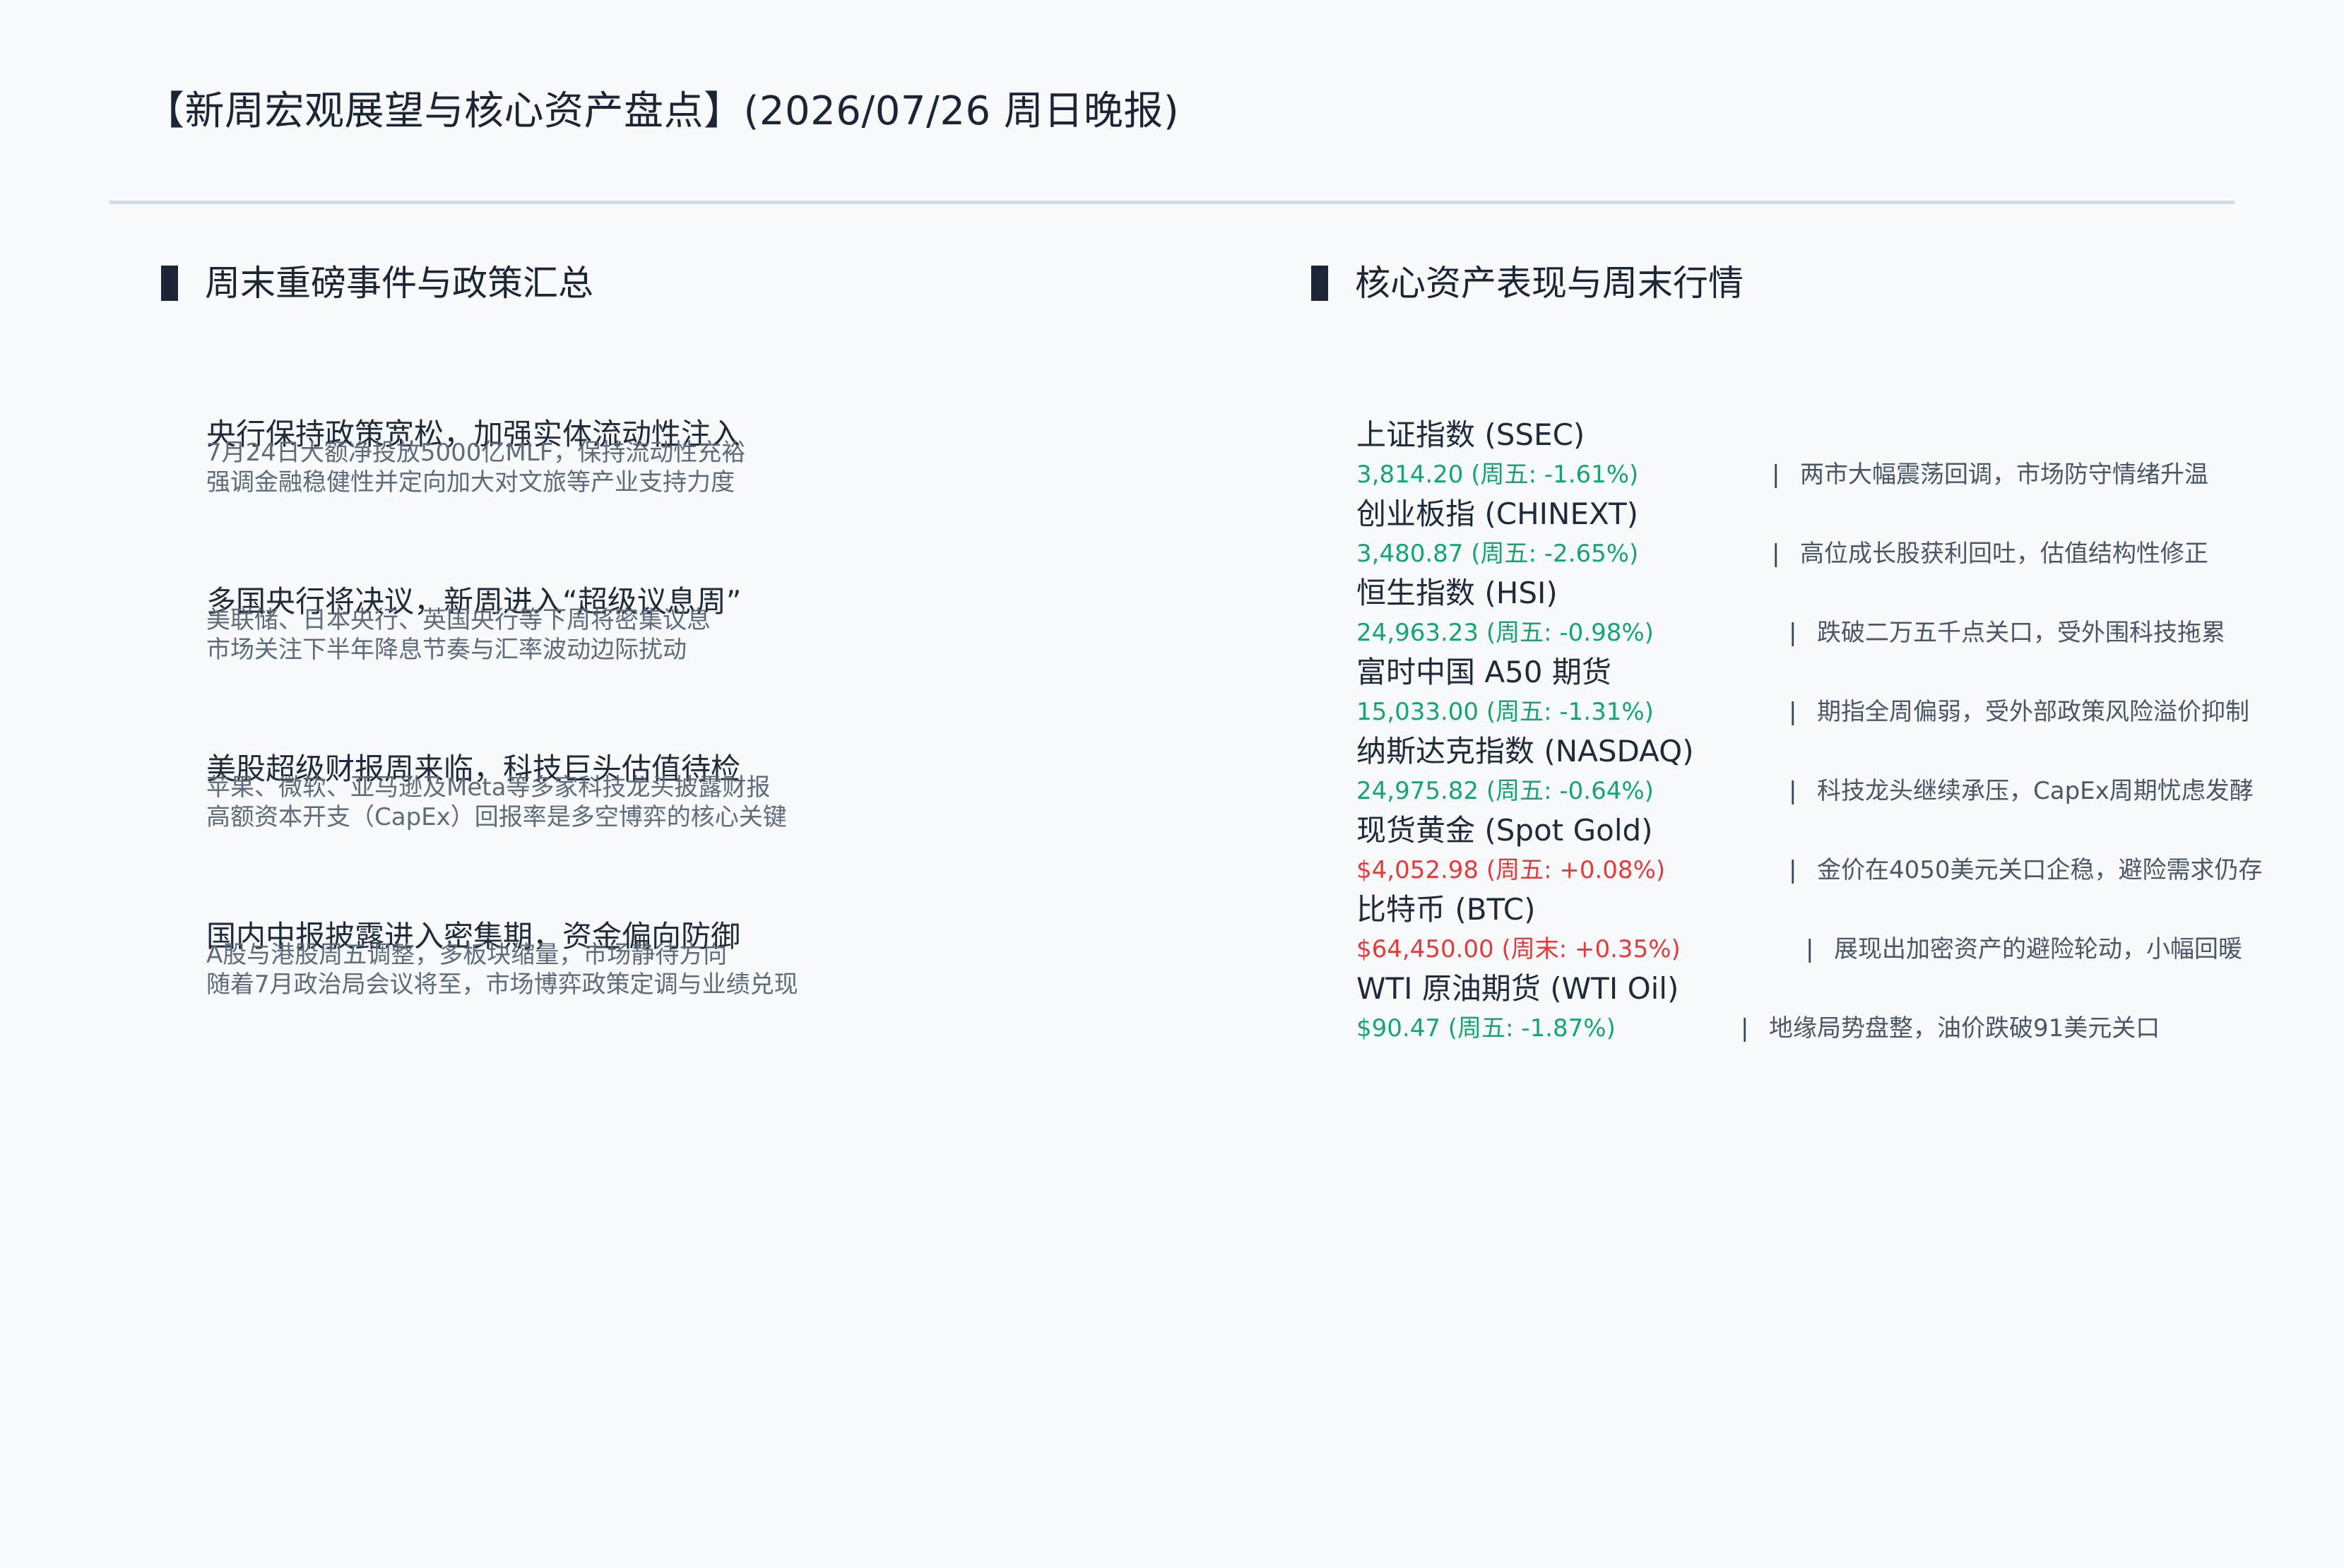 The width and height of the screenshot is (2344, 1568). I want to click on asset-comment: 地缘局势盘整，油价跌破91美元关口, so click(1964, 1028).